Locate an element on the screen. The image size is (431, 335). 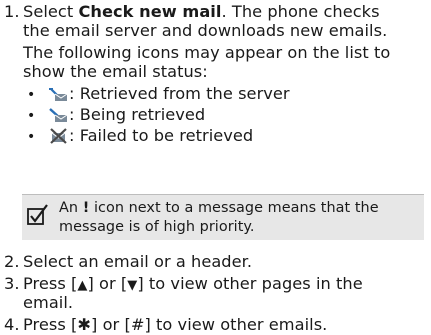
step-text: ] to view other emails. is located at coordinates (236, 324).